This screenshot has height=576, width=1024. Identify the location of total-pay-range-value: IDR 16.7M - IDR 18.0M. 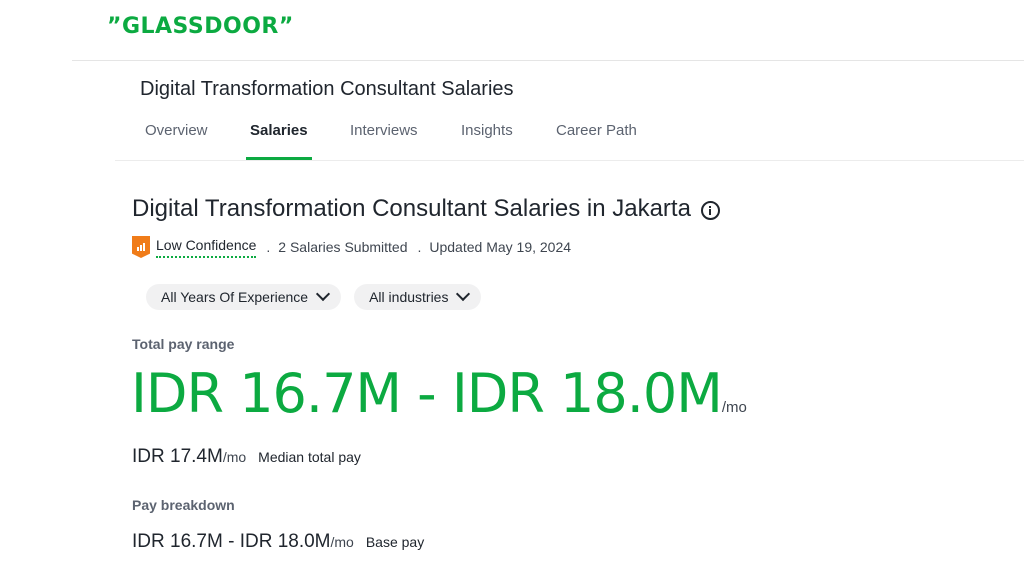
(427, 393).